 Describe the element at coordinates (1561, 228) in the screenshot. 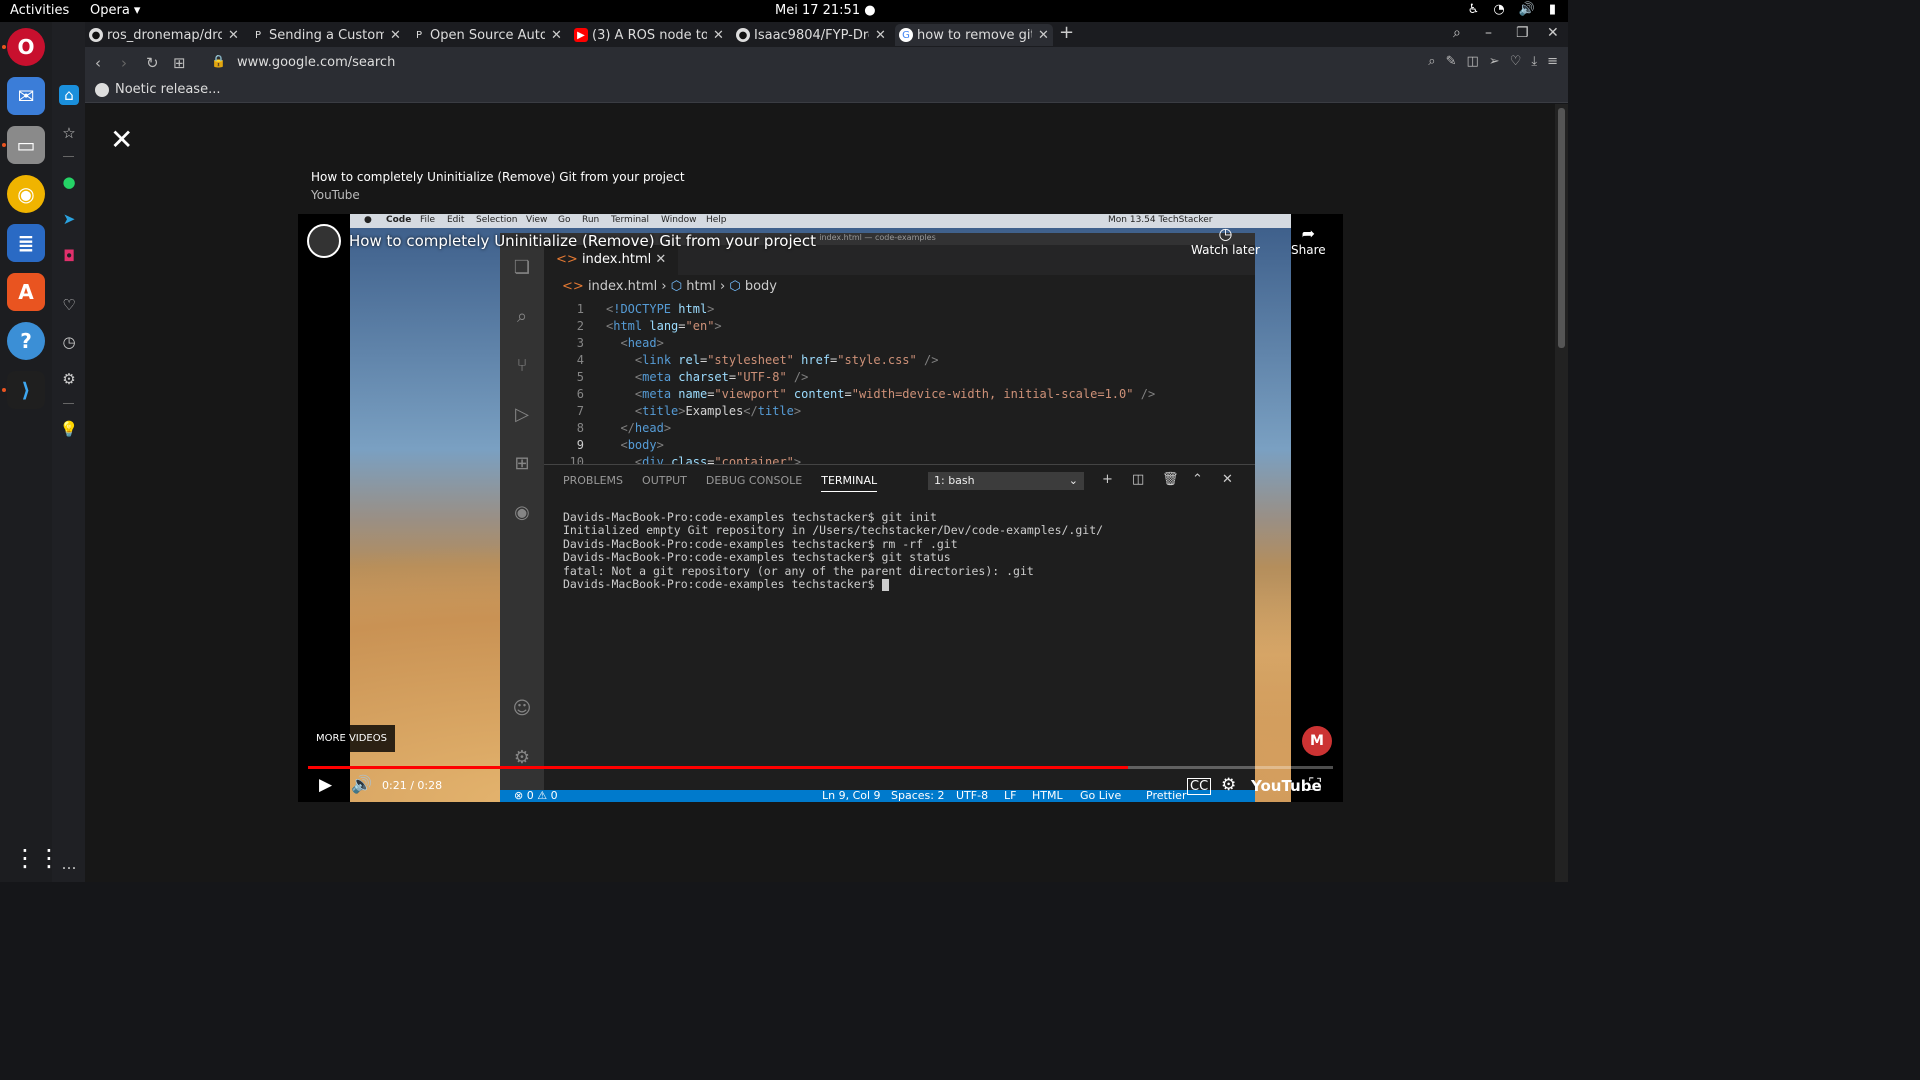

I see `scrollbar-thumb` at that location.